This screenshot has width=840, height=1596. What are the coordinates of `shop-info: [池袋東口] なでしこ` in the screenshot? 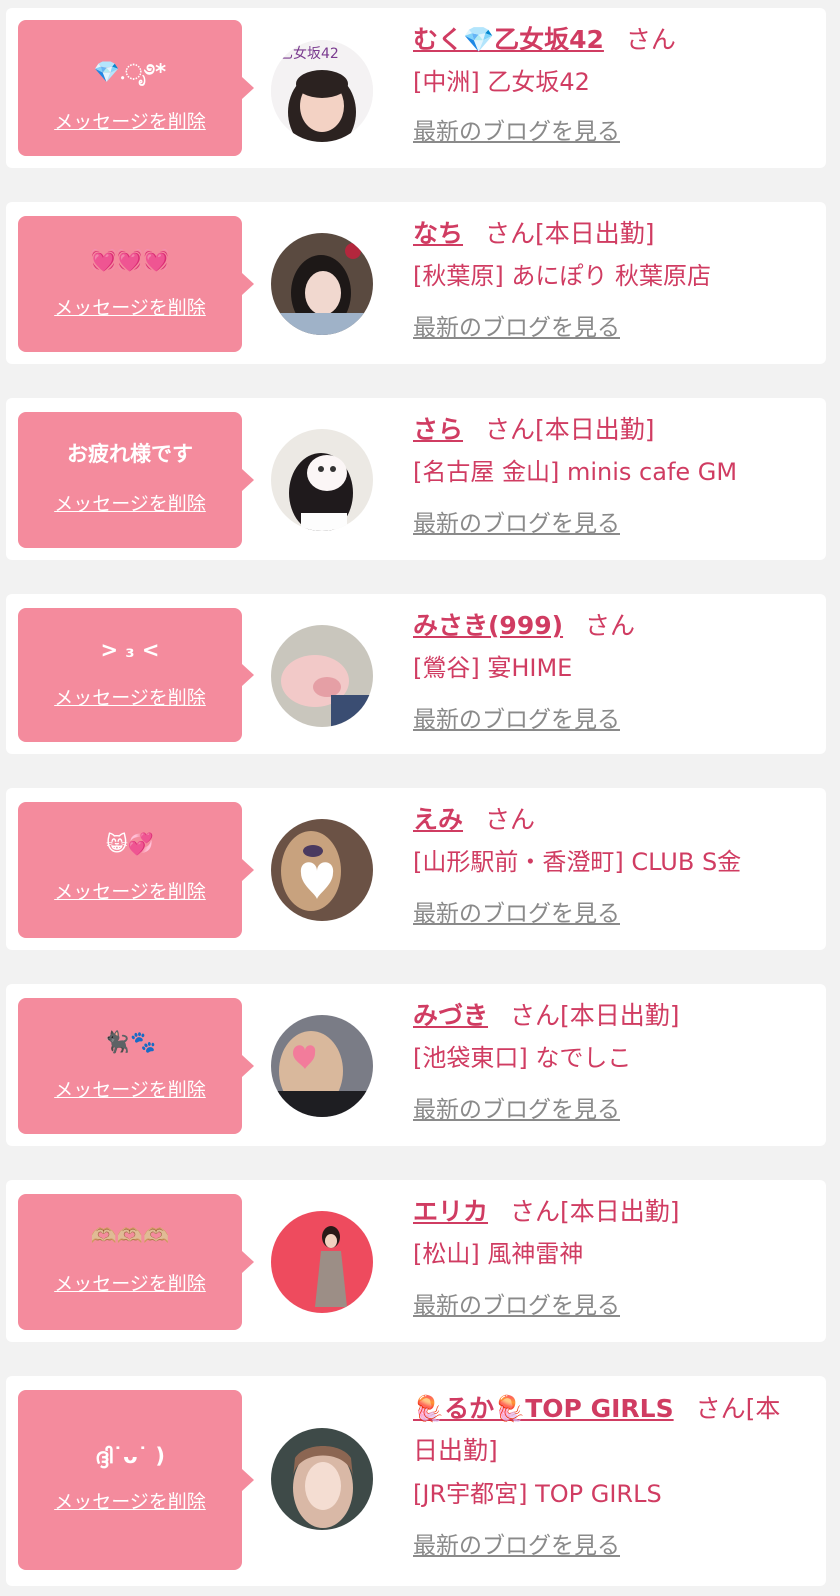 It's located at (522, 1058).